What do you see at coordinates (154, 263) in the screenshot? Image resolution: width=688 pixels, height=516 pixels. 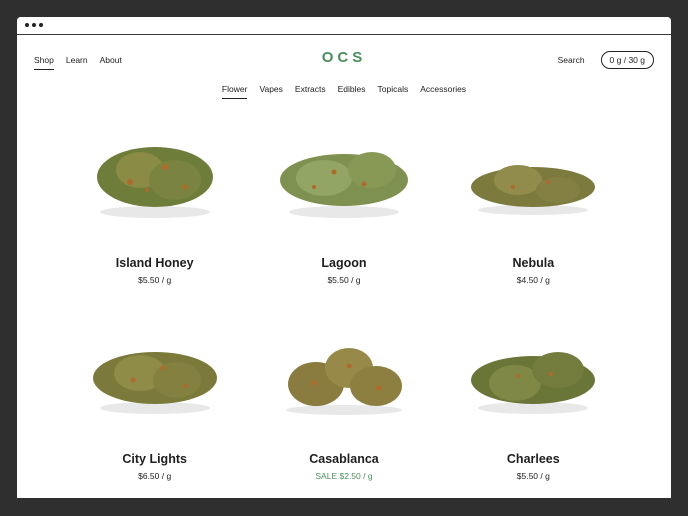 I see `product-name: Island Honey` at bounding box center [154, 263].